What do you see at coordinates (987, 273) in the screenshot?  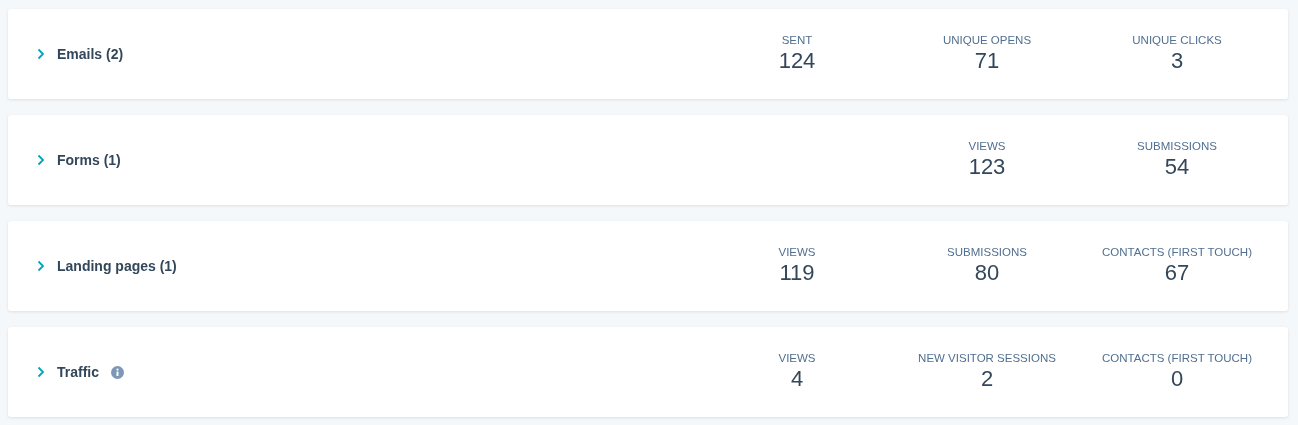 I see `stat-value: 80` at bounding box center [987, 273].